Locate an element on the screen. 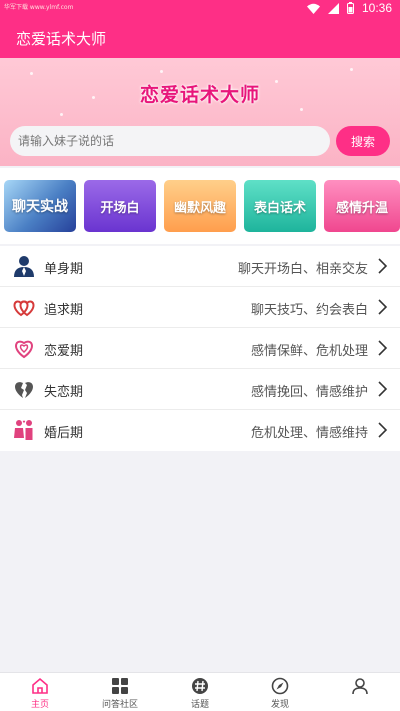  signal-icon is located at coordinates (333, 8).